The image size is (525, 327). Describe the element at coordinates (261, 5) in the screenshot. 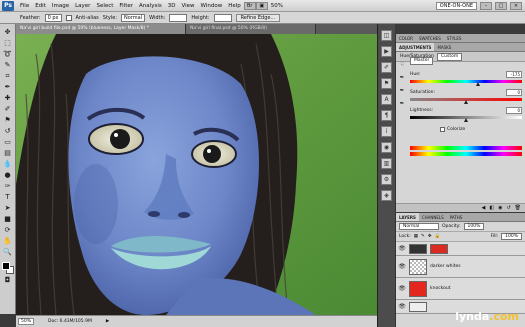

I see `minibridge-button: ▣` at that location.